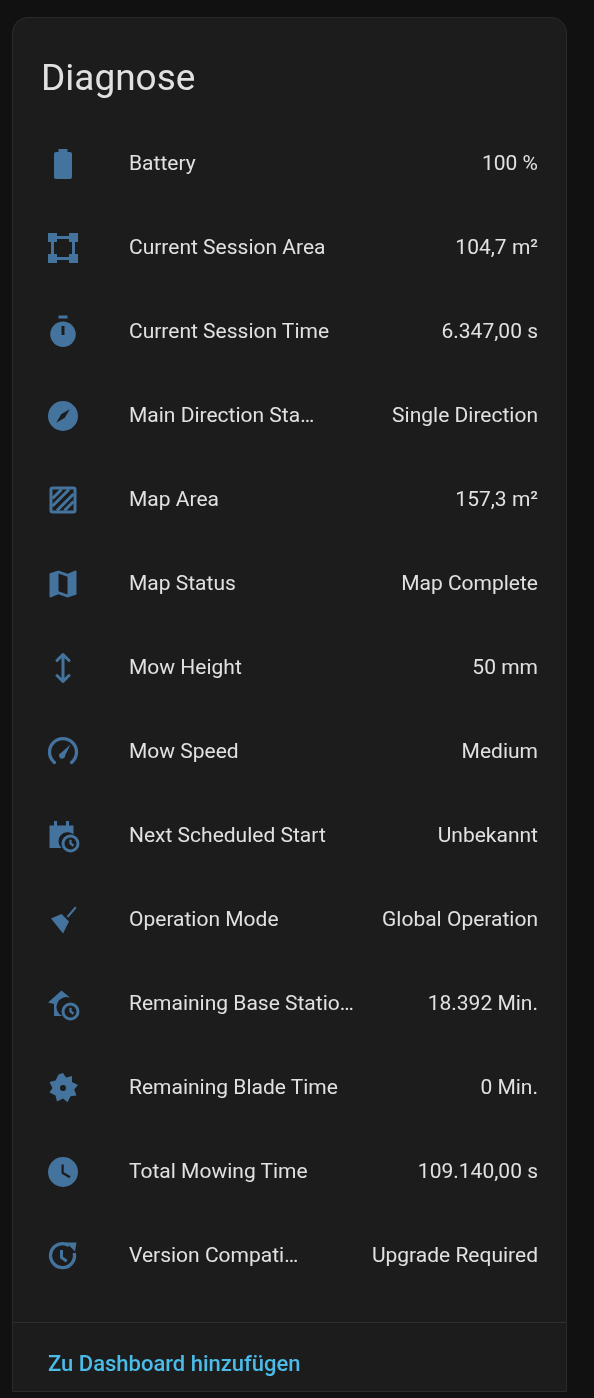 This screenshot has width=594, height=1398. What do you see at coordinates (184, 752) in the screenshot?
I see `entity-name: Mow Speed` at bounding box center [184, 752].